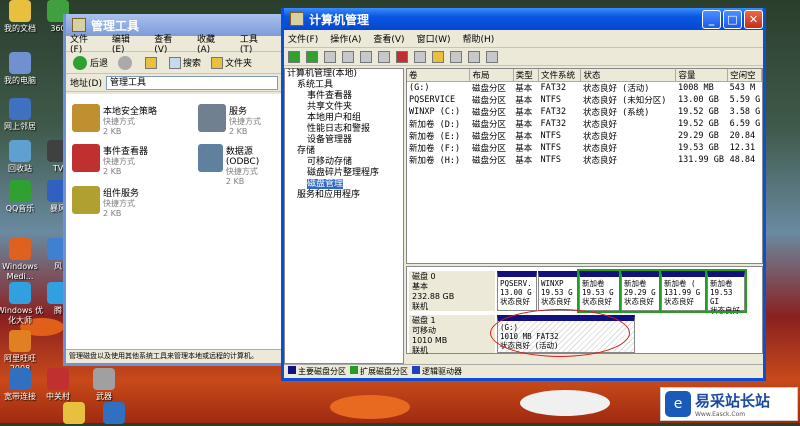 Image resolution: width=800 pixels, height=426 pixels. What do you see at coordinates (732, 19) in the screenshot?
I see `maximize-button: □` at bounding box center [732, 19].